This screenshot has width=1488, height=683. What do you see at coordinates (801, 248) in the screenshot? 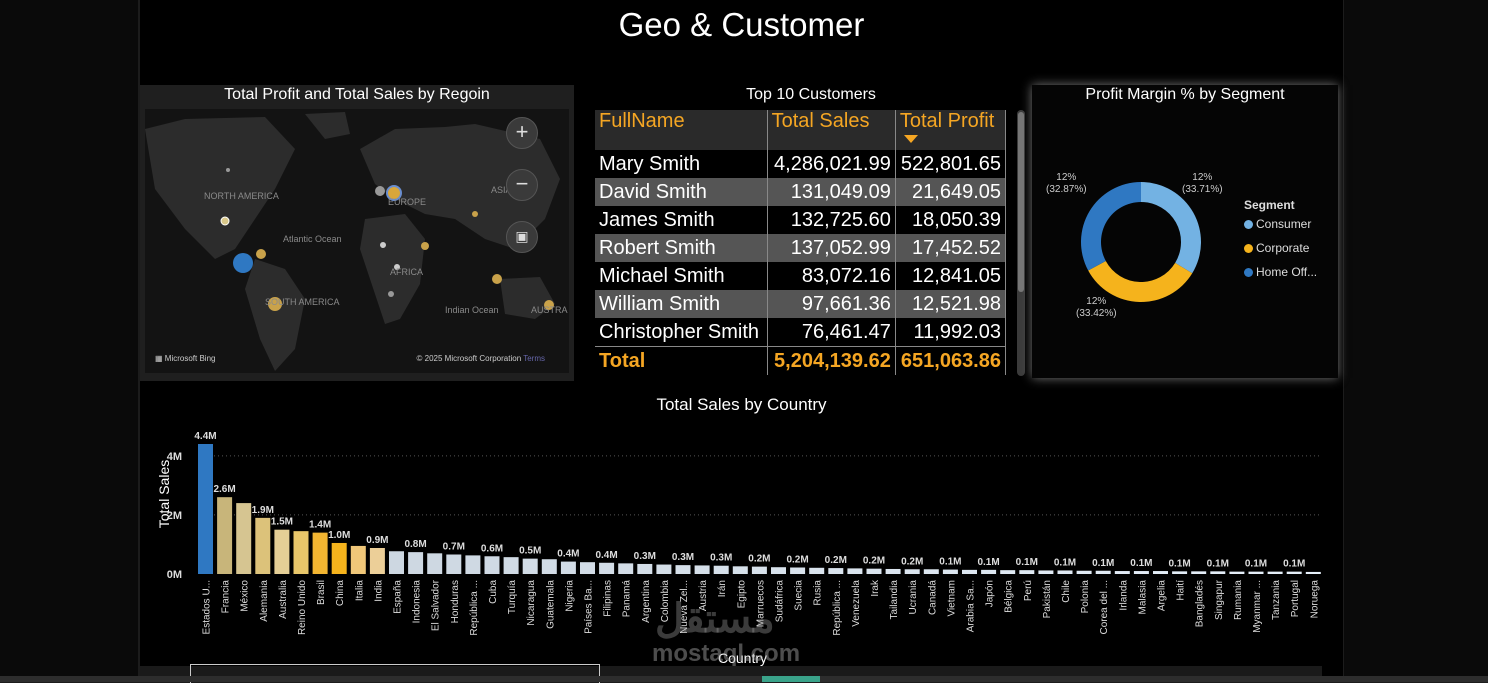
I see `table-row: Robert Smith 137,052.99 17,452.52` at bounding box center [801, 248].